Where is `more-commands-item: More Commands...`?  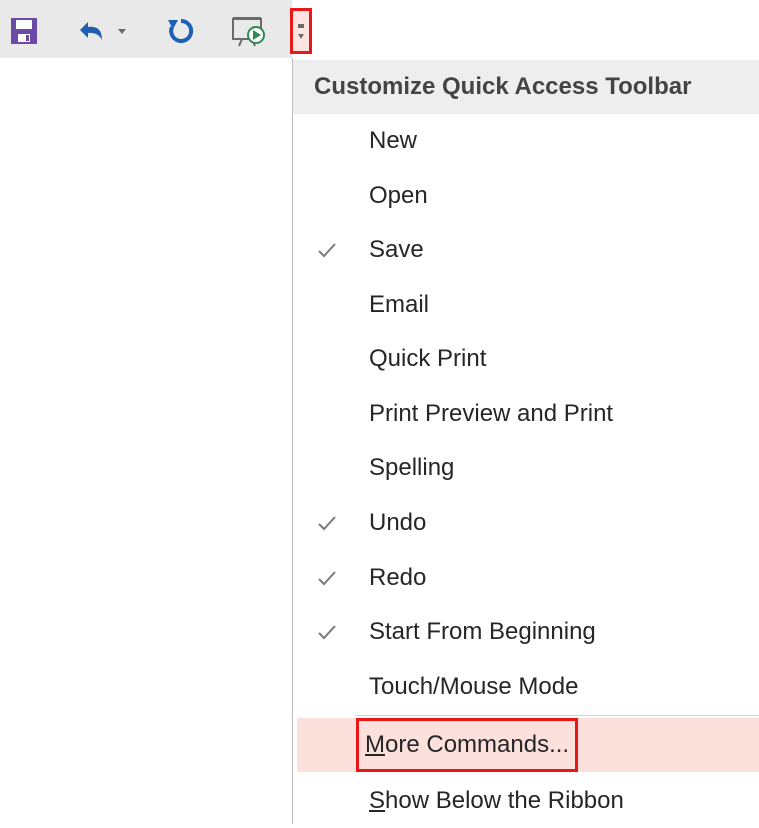
more-commands-item: More Commands... is located at coordinates (528, 745).